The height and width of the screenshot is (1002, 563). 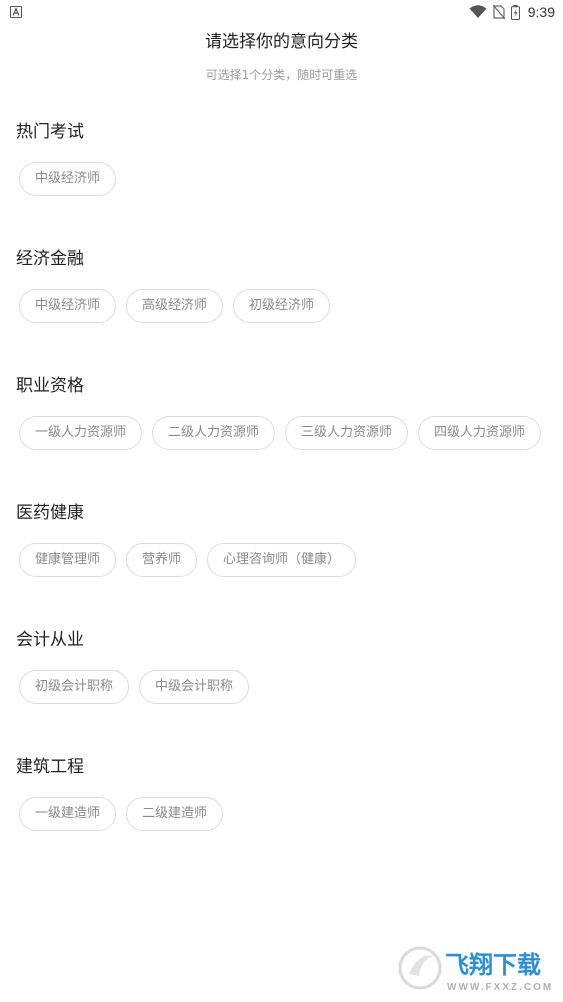 I want to click on category-chip: 心理咨询师（健康）, so click(x=282, y=560).